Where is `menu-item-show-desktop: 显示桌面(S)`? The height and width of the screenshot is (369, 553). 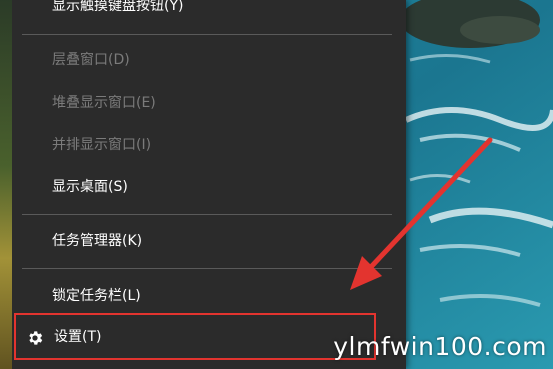 menu-item-show-desktop: 显示桌面(S) is located at coordinates (90, 187).